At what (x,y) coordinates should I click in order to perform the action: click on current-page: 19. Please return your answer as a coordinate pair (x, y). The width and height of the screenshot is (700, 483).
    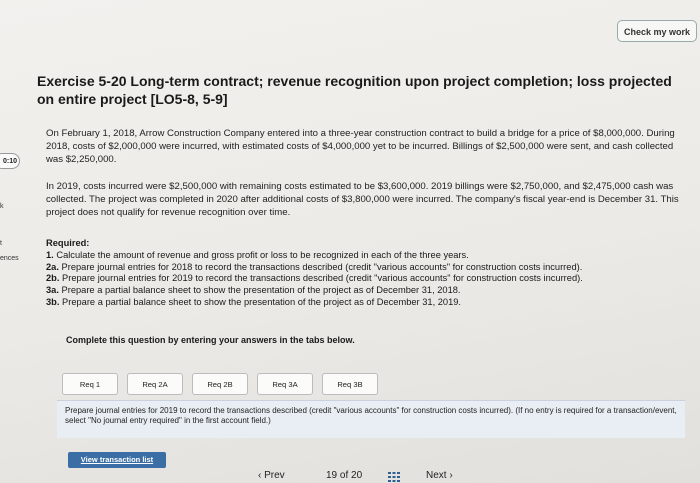
    Looking at the image, I should click on (332, 475).